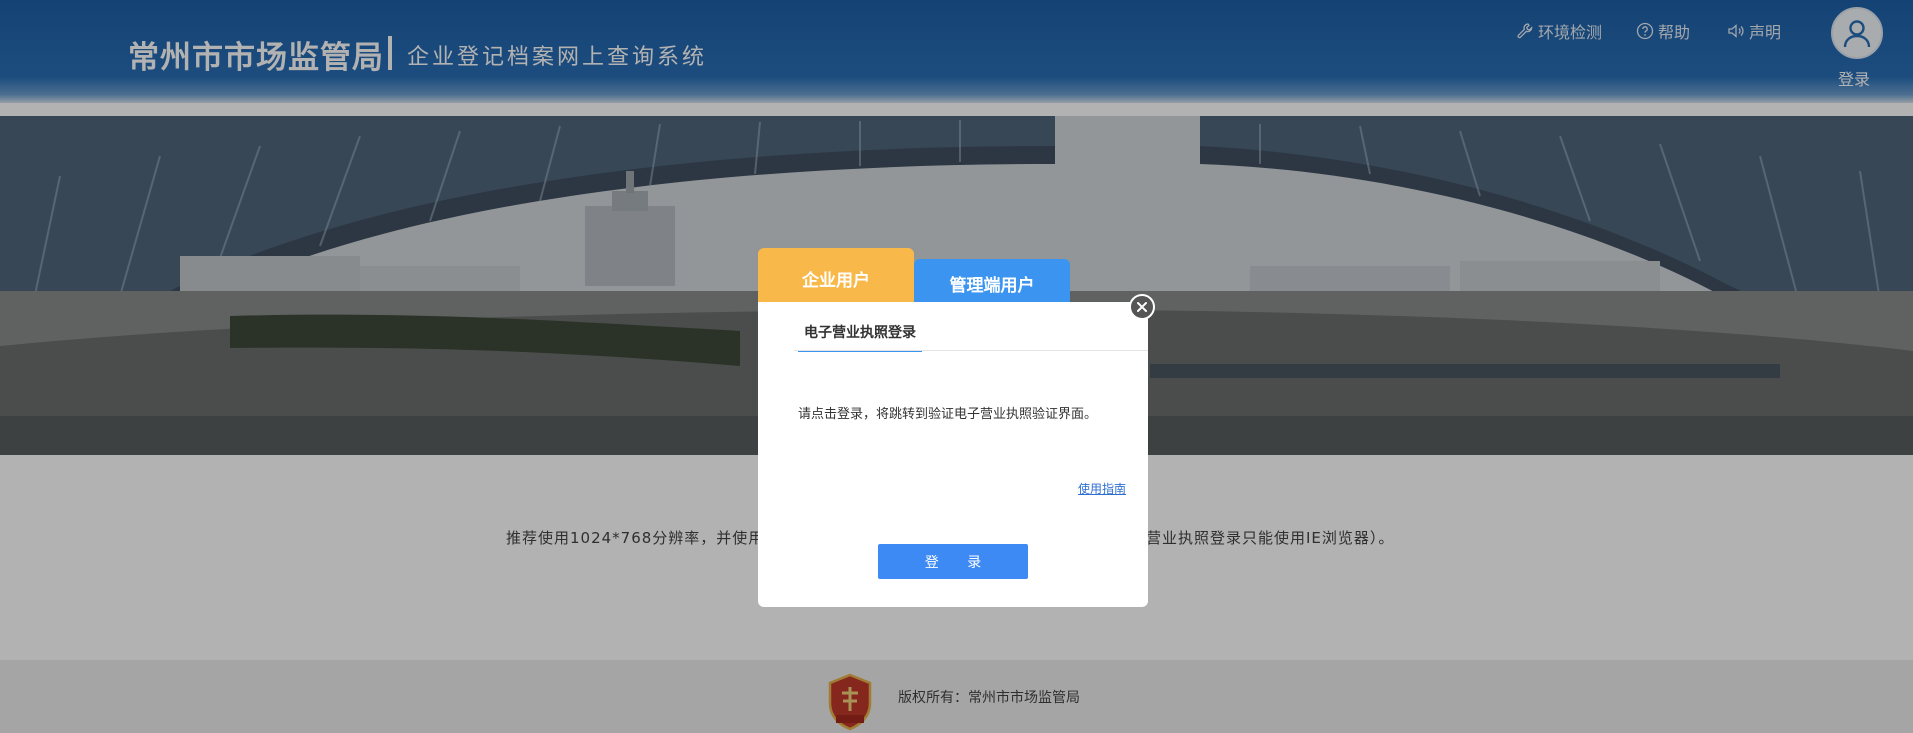  I want to click on tab-admin-label: 管理端用户, so click(992, 286).